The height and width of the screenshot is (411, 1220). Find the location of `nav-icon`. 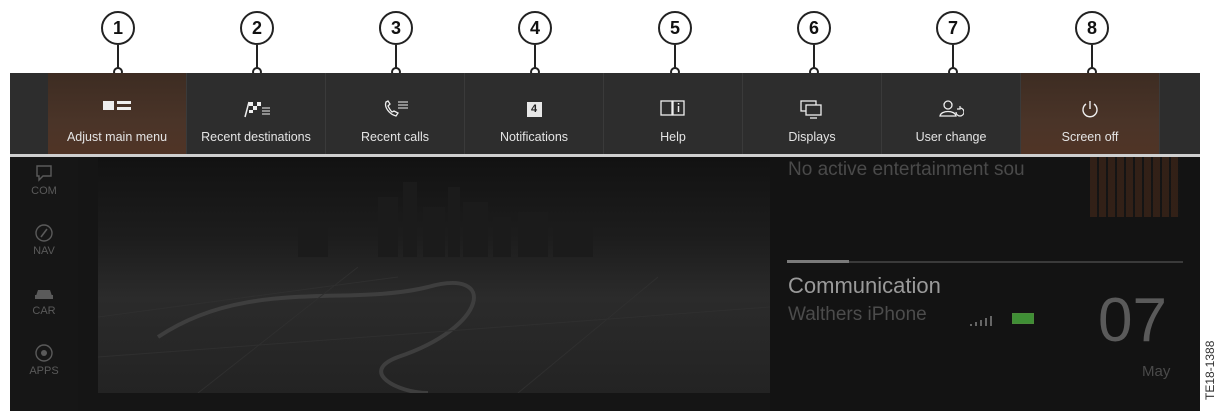

nav-icon is located at coordinates (44, 234).